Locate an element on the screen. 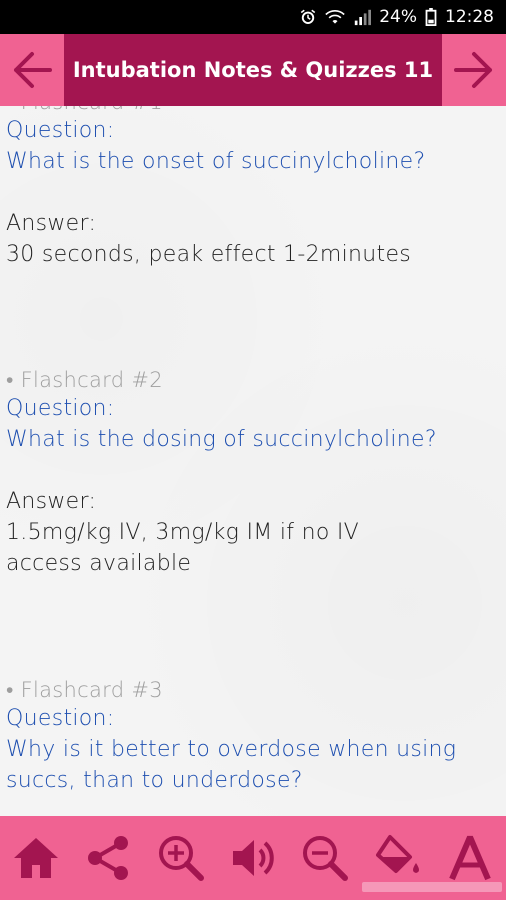 This screenshot has width=506, height=900. battery-level: 24% is located at coordinates (398, 17).